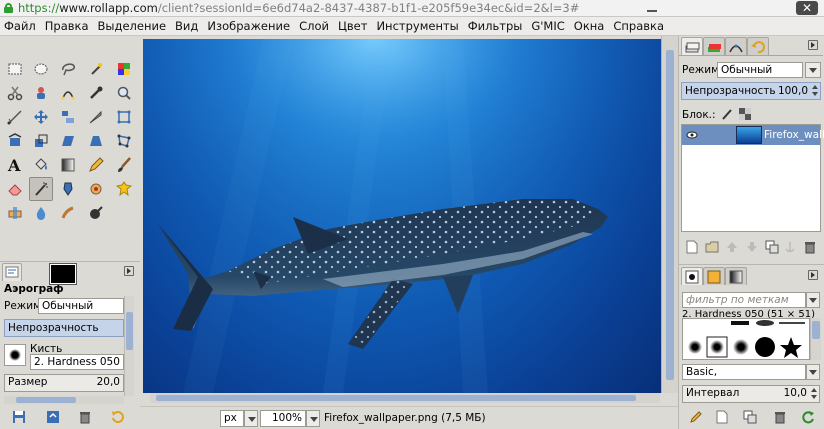  Describe the element at coordinates (736, 276) in the screenshot. I see `tab-gradients` at that location.